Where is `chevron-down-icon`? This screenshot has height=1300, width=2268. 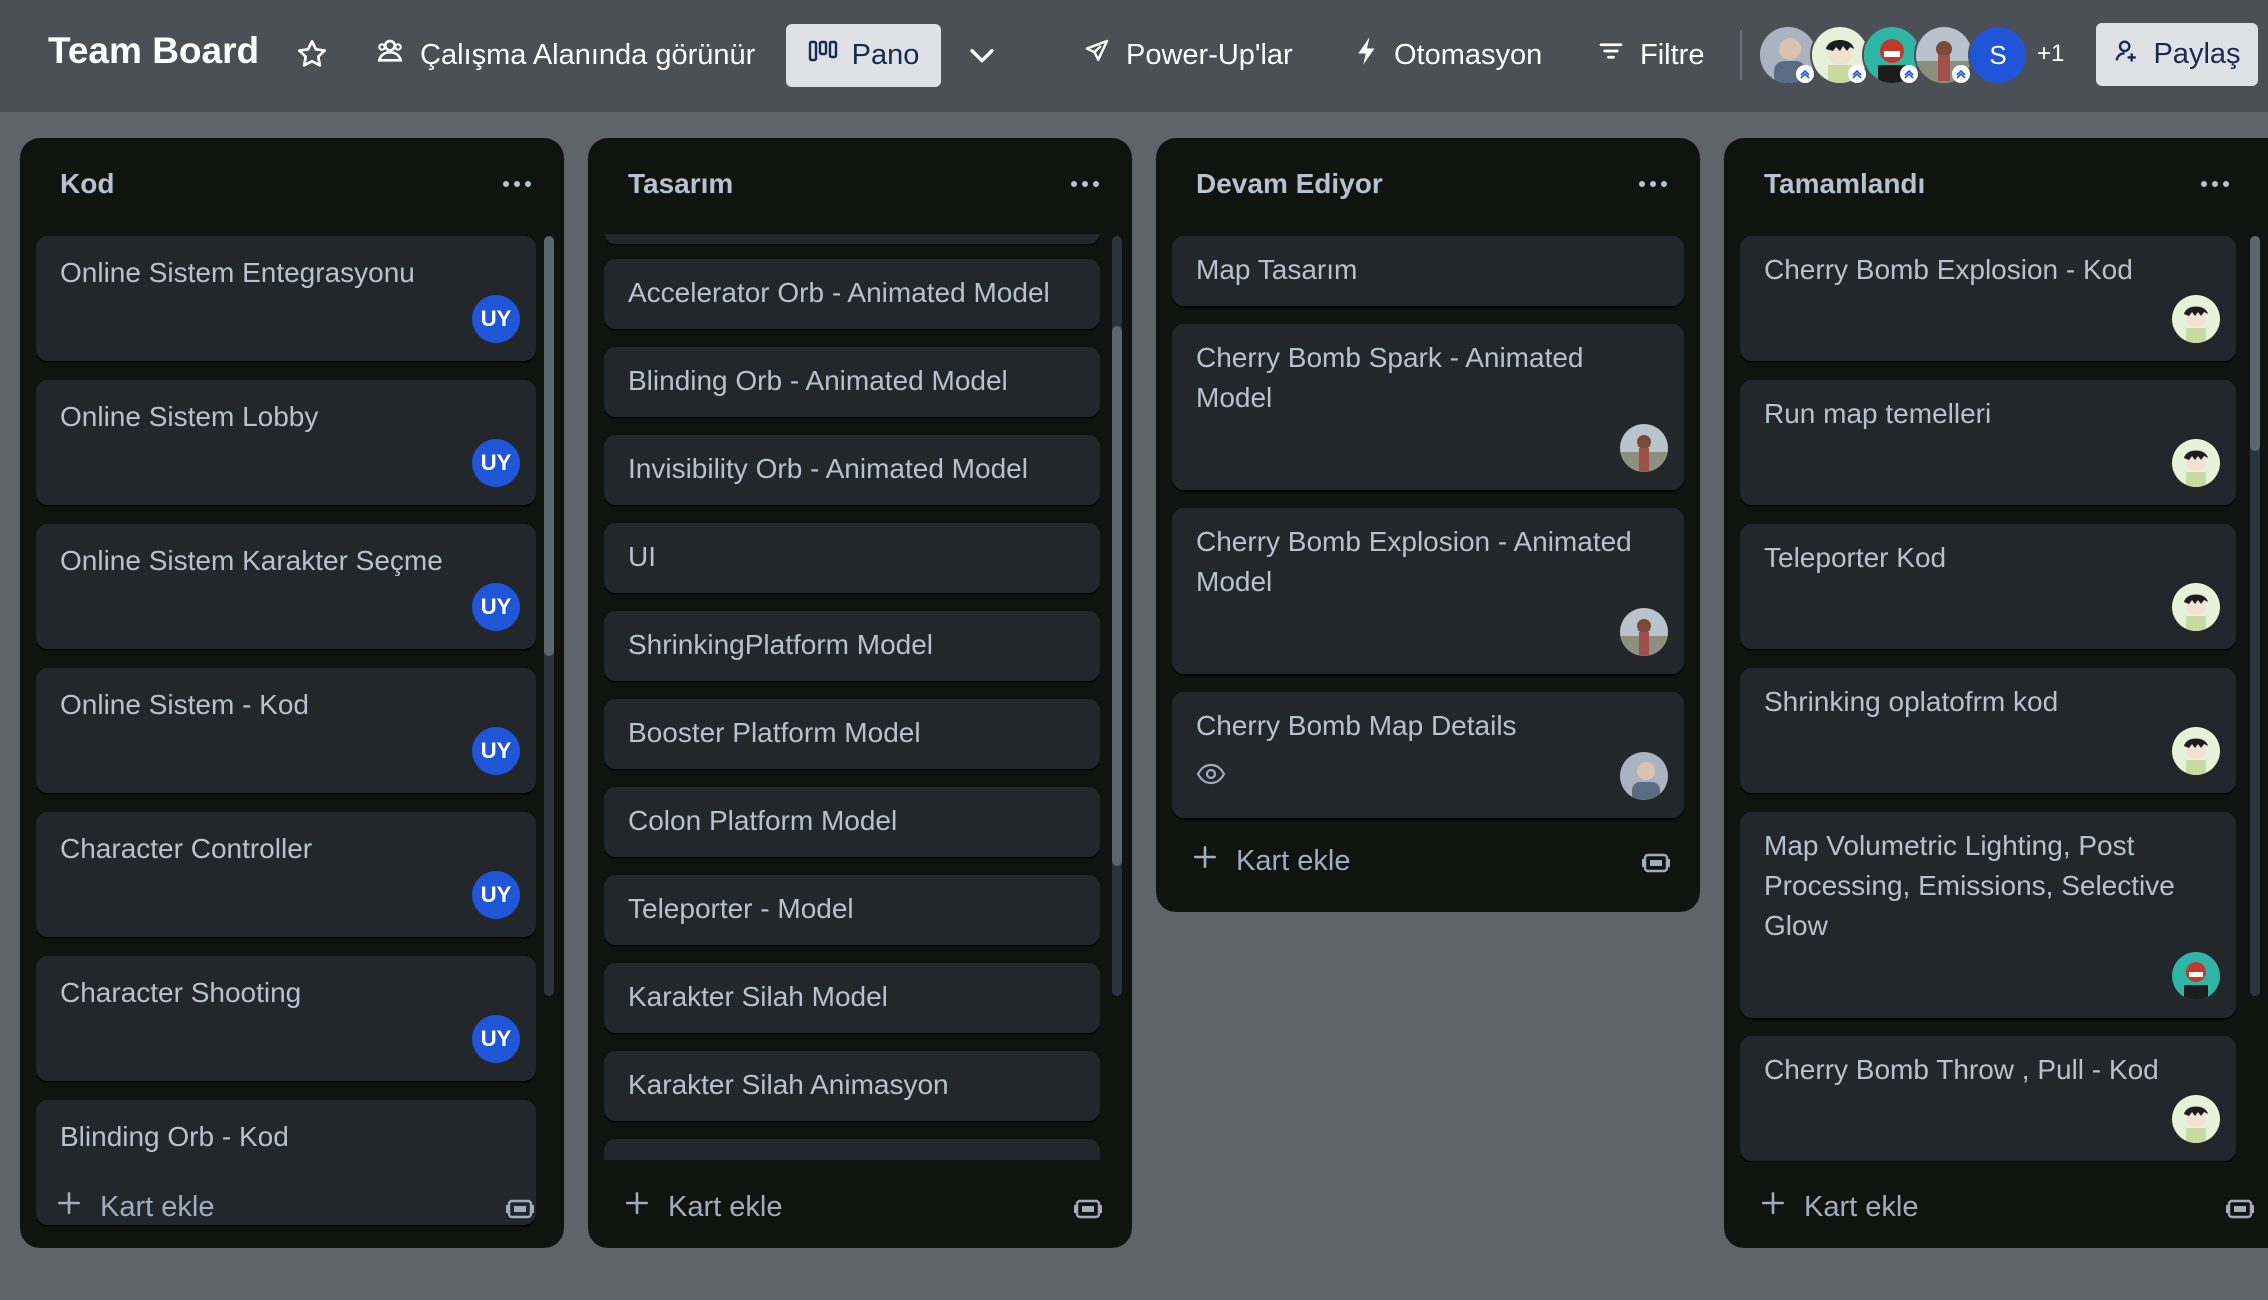
chevron-down-icon is located at coordinates (982, 55).